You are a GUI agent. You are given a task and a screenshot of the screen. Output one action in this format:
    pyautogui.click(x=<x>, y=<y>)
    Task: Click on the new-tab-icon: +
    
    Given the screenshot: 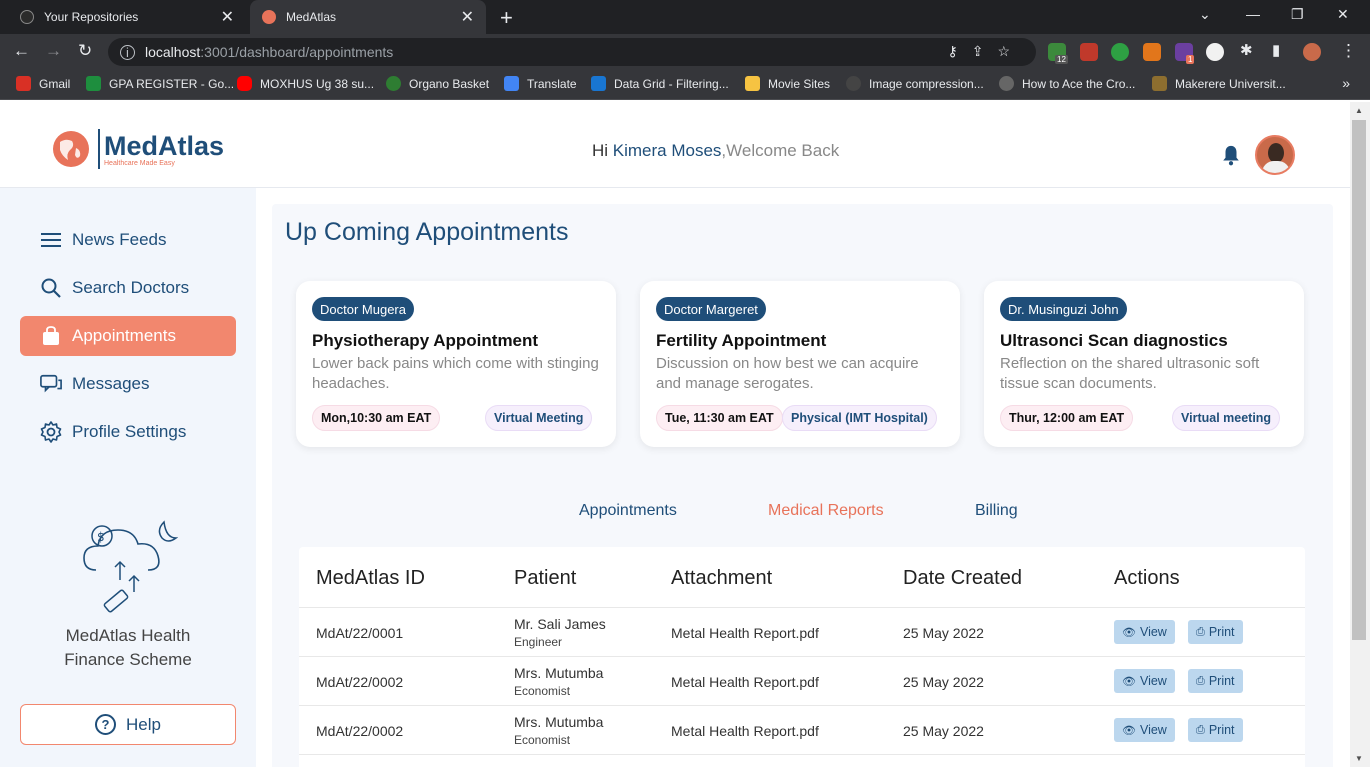 What is the action you would take?
    pyautogui.click(x=506, y=18)
    